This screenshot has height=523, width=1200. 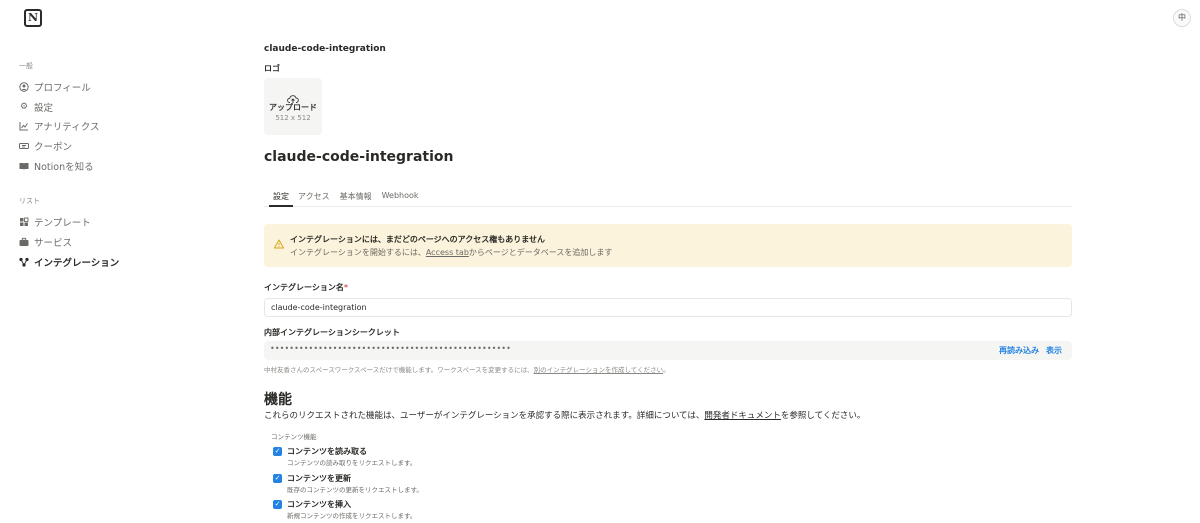 I want to click on coupon-icon, so click(x=24, y=146).